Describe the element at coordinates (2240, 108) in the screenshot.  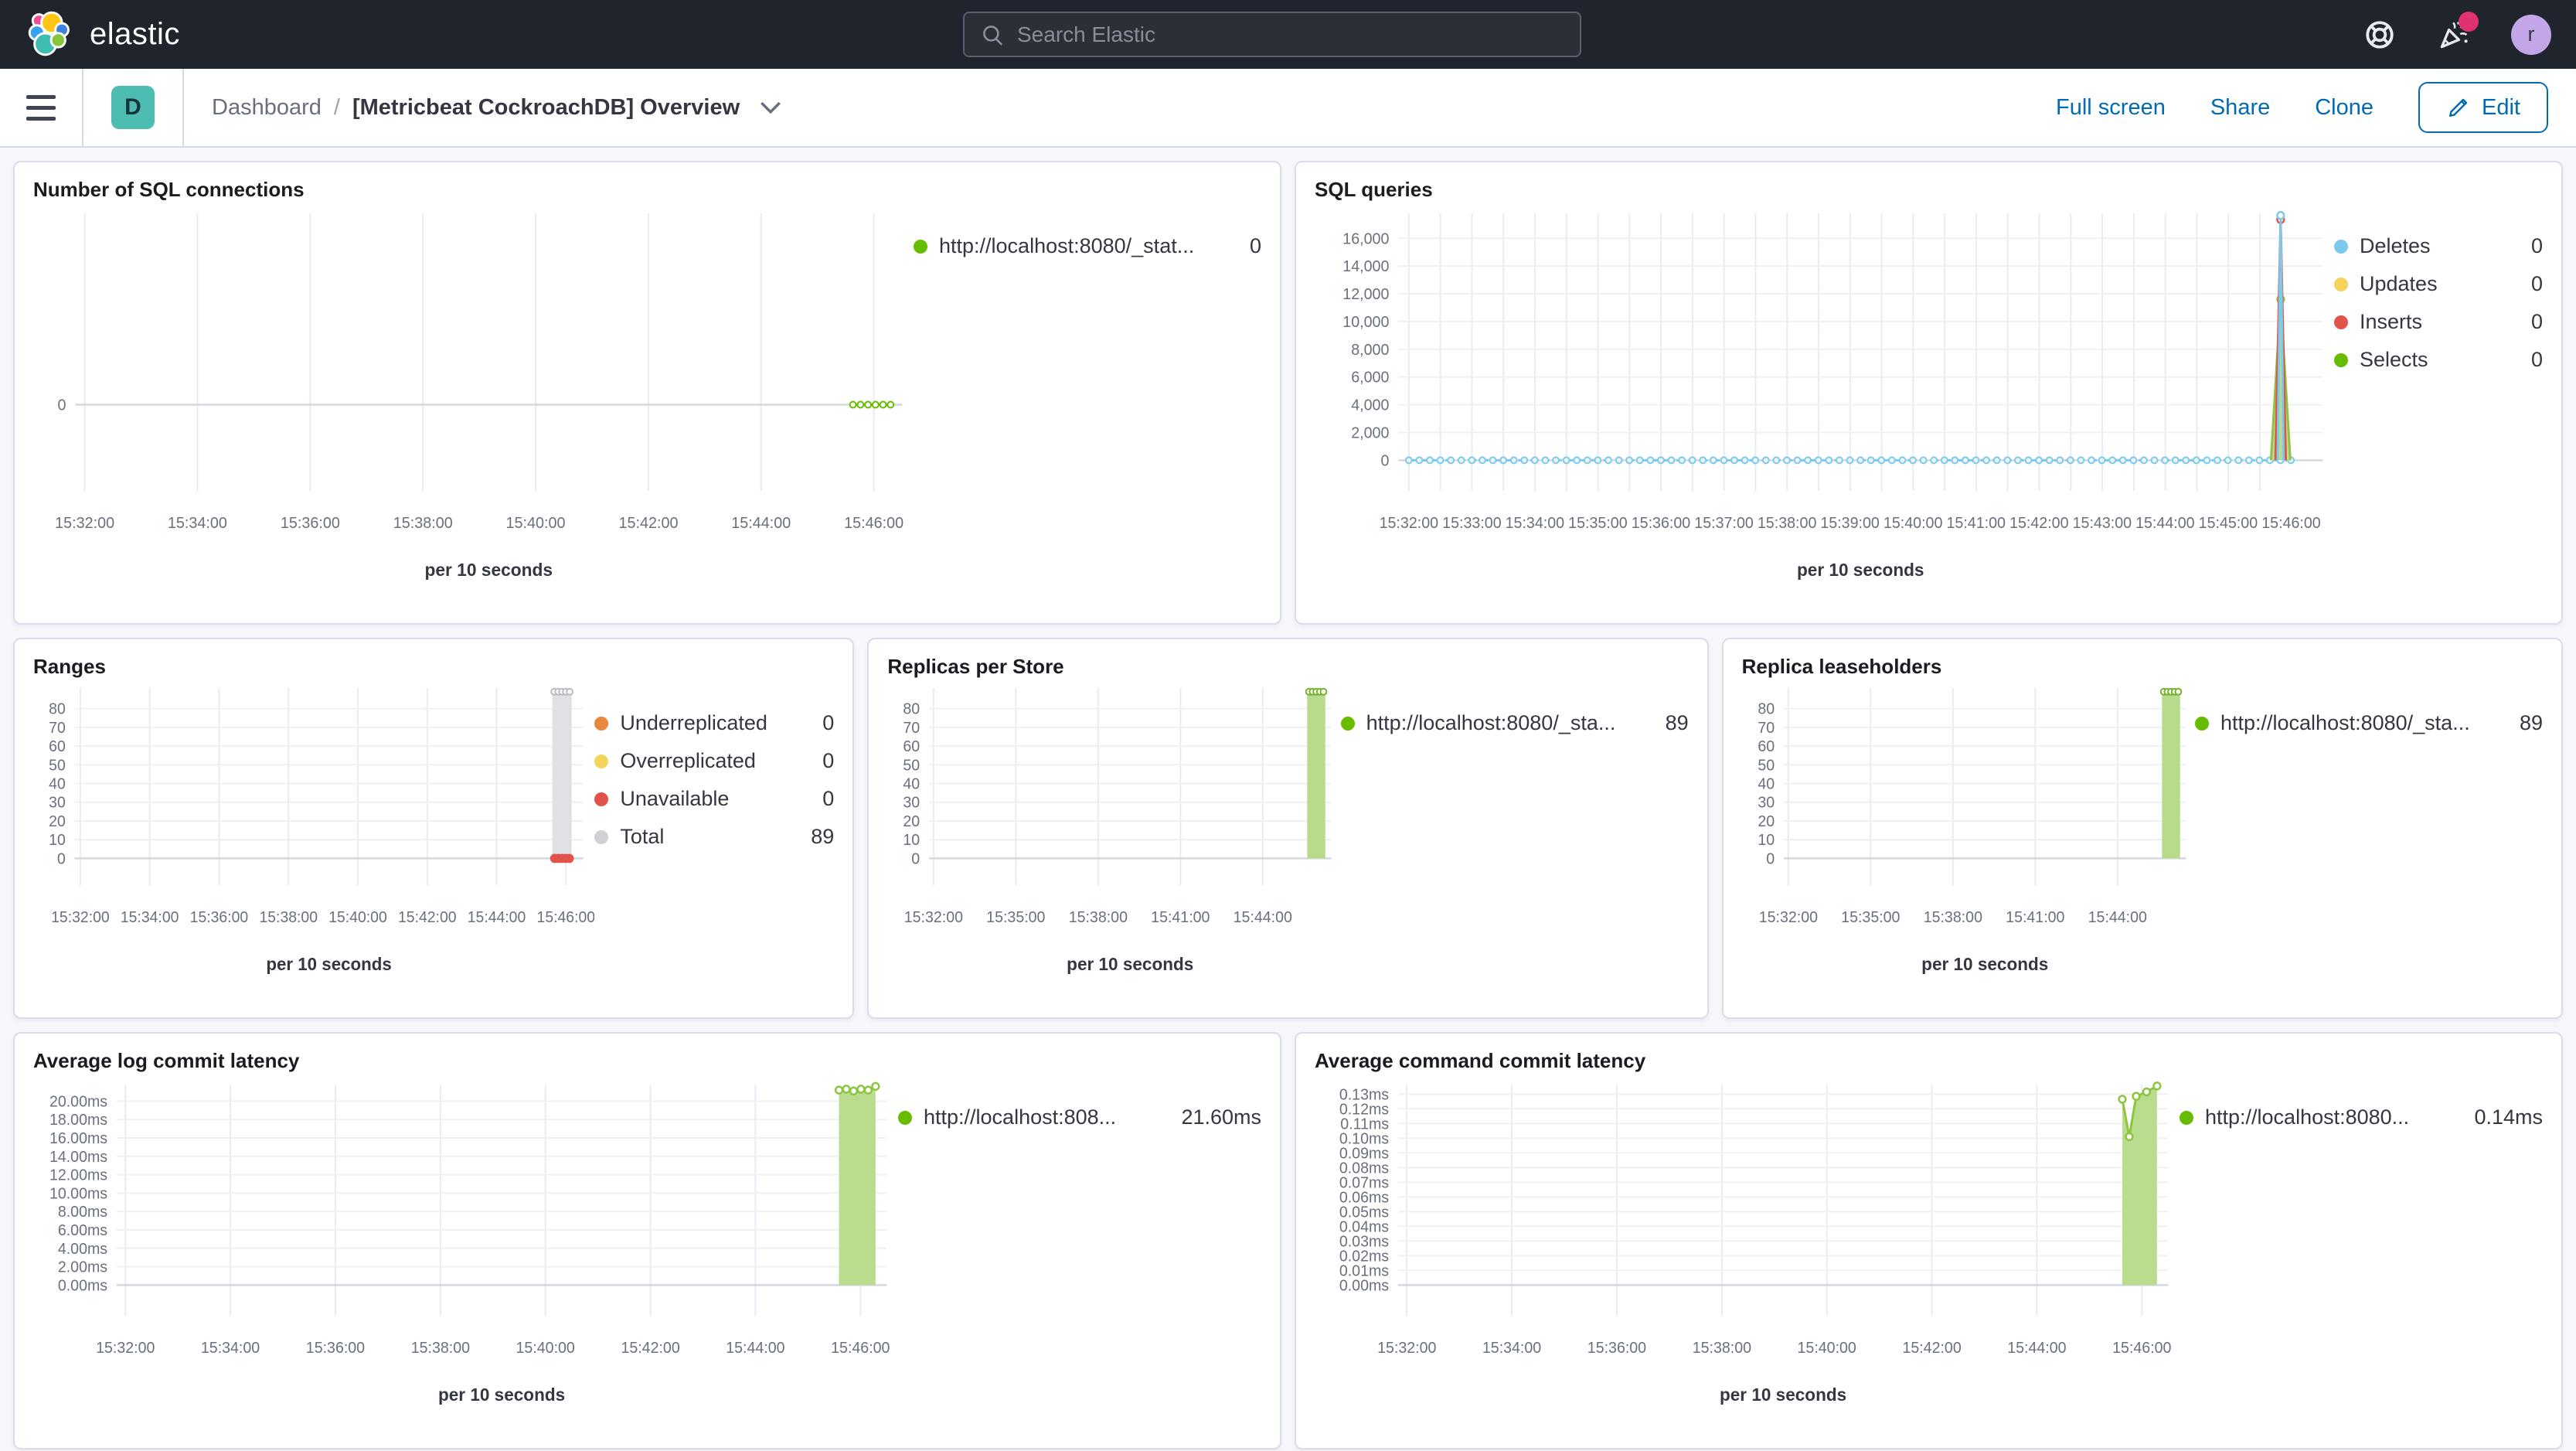
I see `share-button: Share` at that location.